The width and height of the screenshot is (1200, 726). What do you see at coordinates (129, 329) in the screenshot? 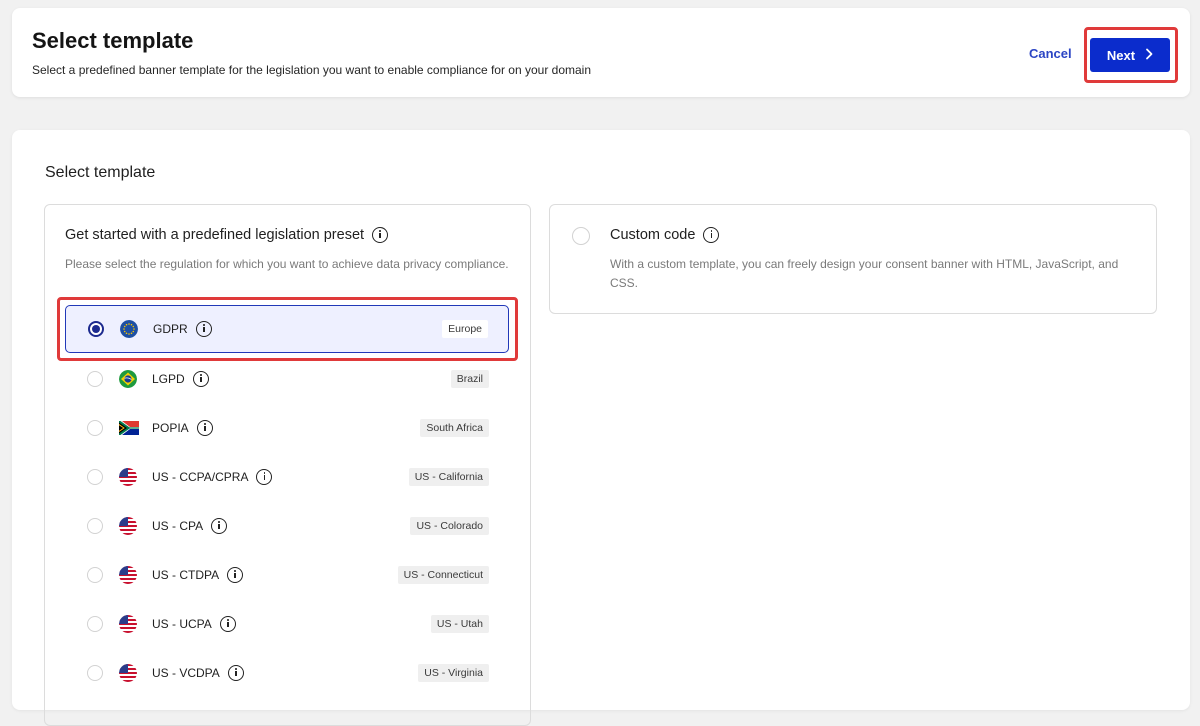
I see `eu-flag-icon` at bounding box center [129, 329].